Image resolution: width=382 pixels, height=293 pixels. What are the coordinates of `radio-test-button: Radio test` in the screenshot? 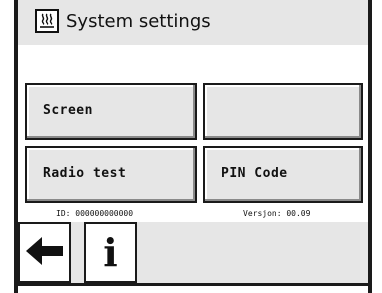 It's located at (111, 174).